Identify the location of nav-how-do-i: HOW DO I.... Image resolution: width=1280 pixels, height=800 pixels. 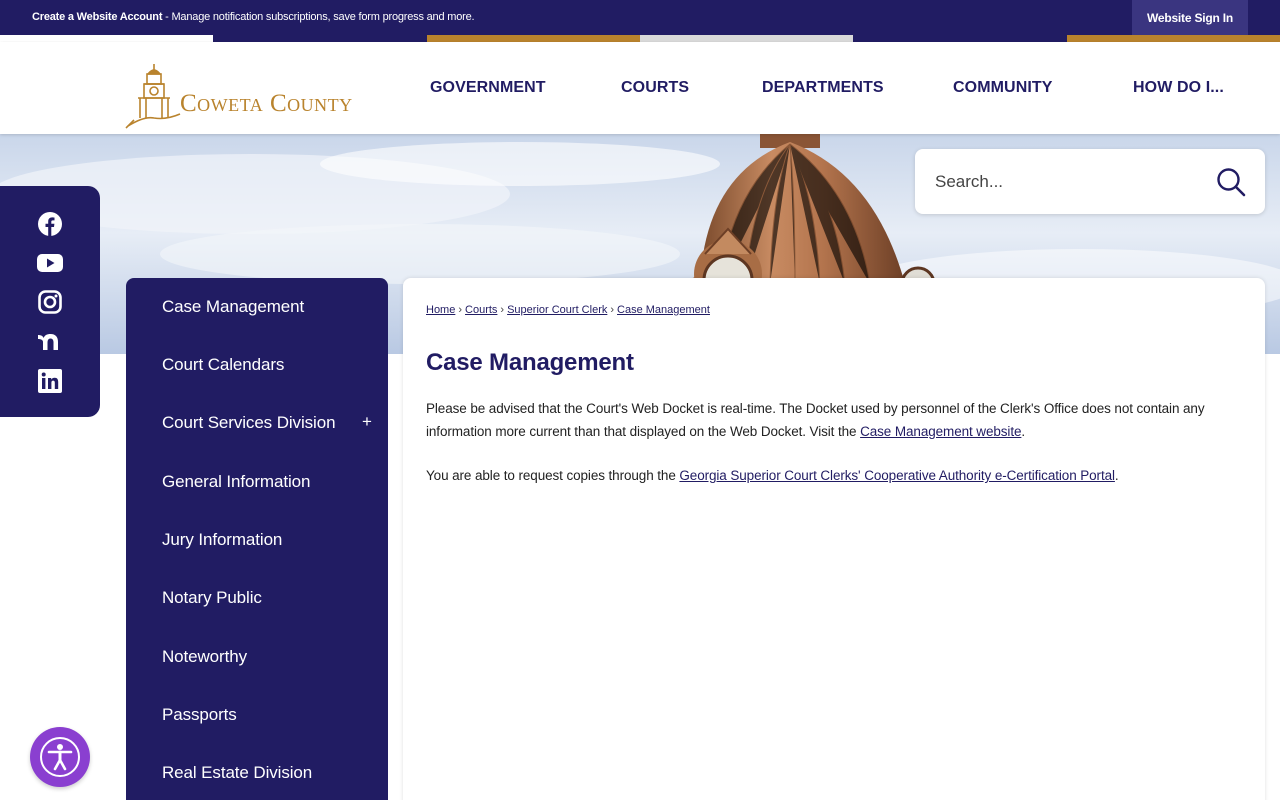
(1178, 88).